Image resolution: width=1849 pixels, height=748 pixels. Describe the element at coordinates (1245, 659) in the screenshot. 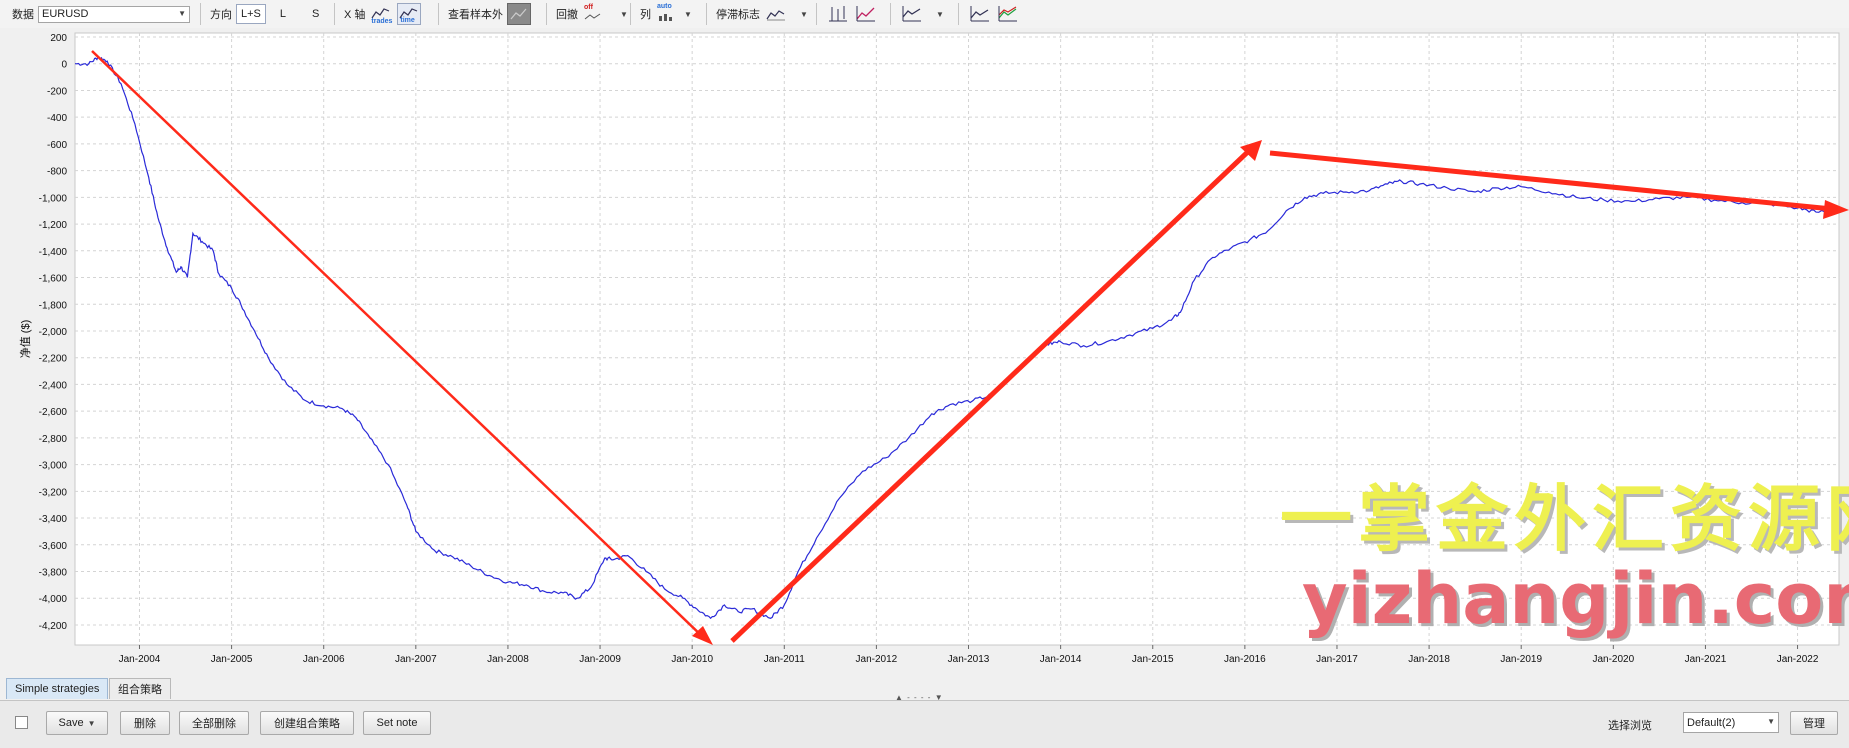

I see `x-tick-label: Jan-2016` at that location.